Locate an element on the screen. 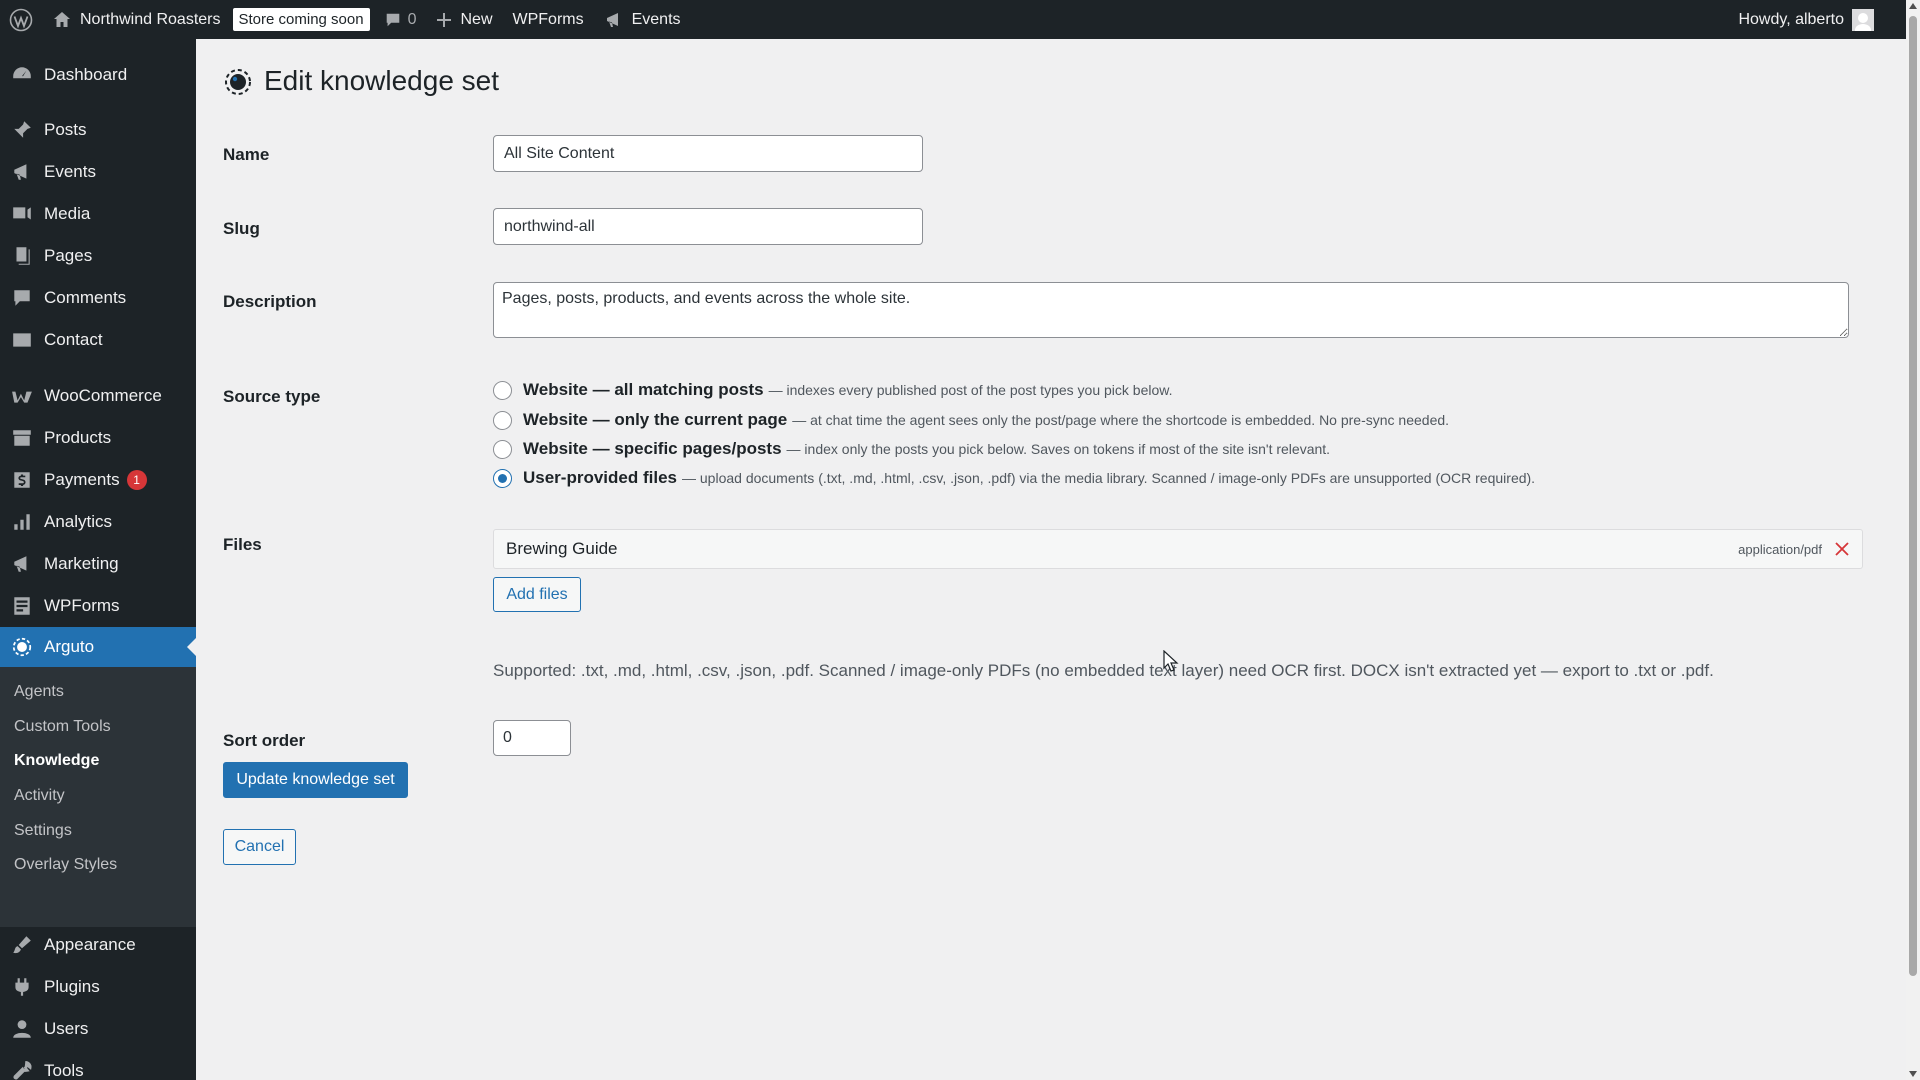 Image resolution: width=1920 pixels, height=1080 pixels. option-title: Website — specific pages/posts is located at coordinates (652, 448).